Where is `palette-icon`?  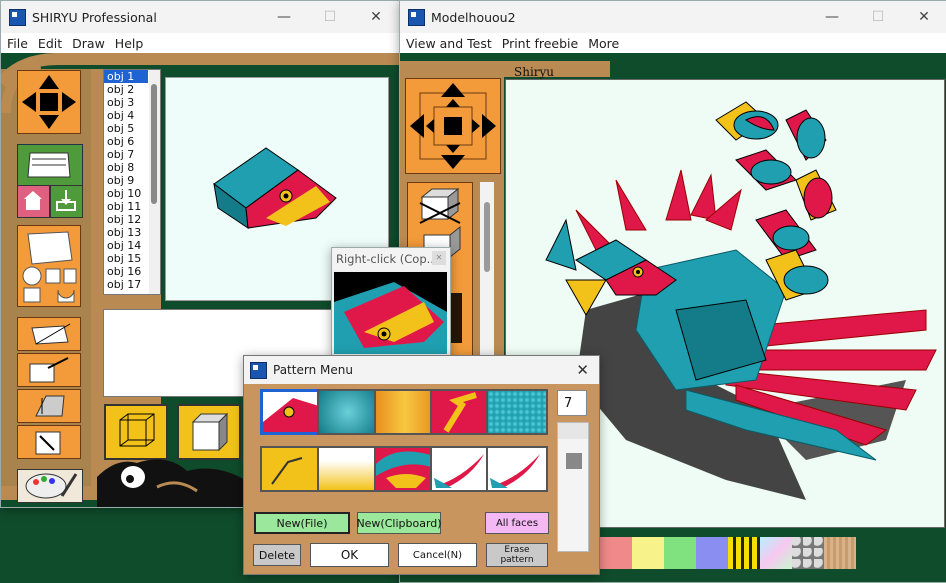 palette-icon is located at coordinates (51, 486).